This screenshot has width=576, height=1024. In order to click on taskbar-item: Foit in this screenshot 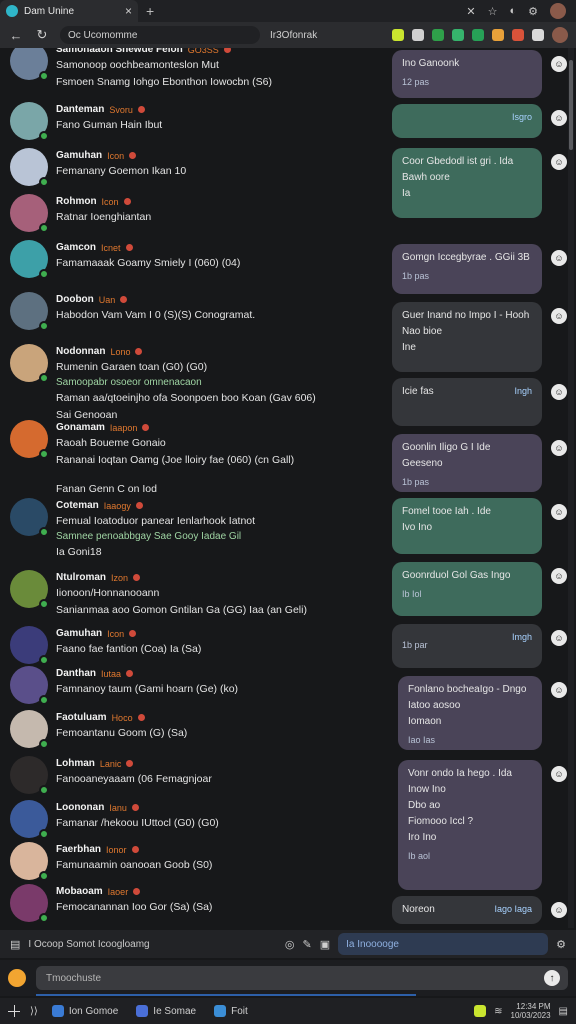, I will do `click(231, 1011)`.